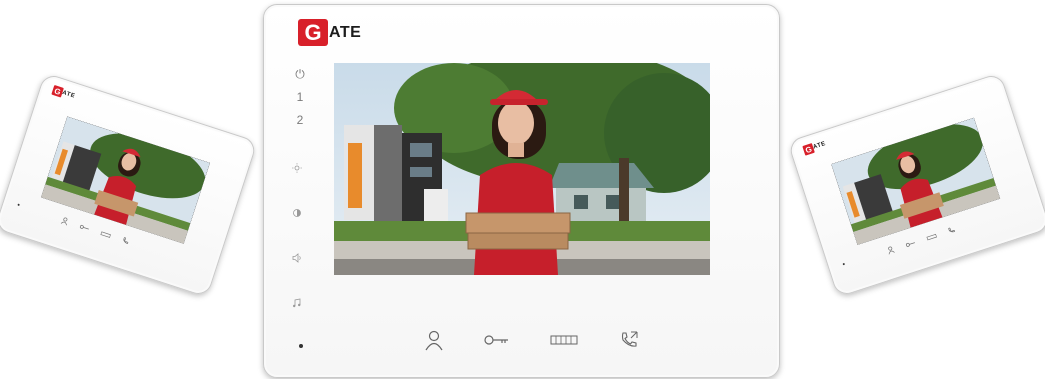  What do you see at coordinates (300, 320) in the screenshot?
I see `ringtone-icon` at bounding box center [300, 320].